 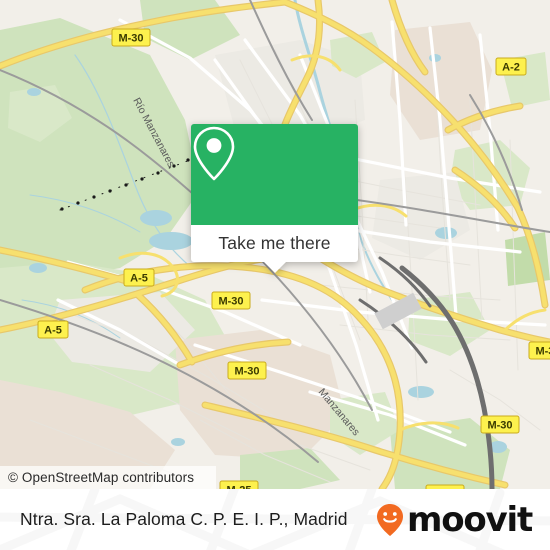 What do you see at coordinates (274, 267) in the screenshot?
I see `popup-pointer-tail` at bounding box center [274, 267].